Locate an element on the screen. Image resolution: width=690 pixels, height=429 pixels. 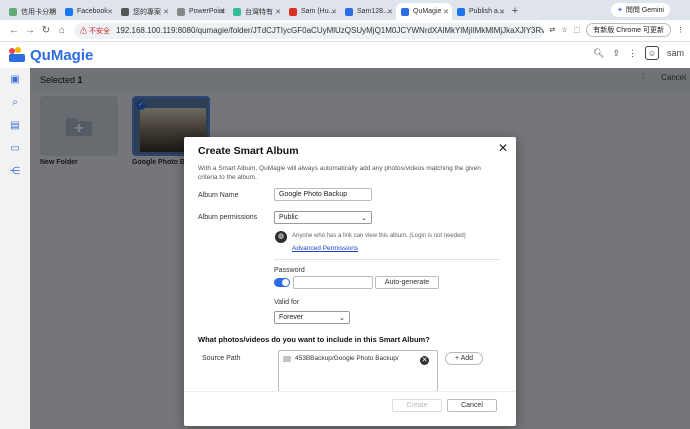
back-icon: ← is located at coordinates (14, 30).